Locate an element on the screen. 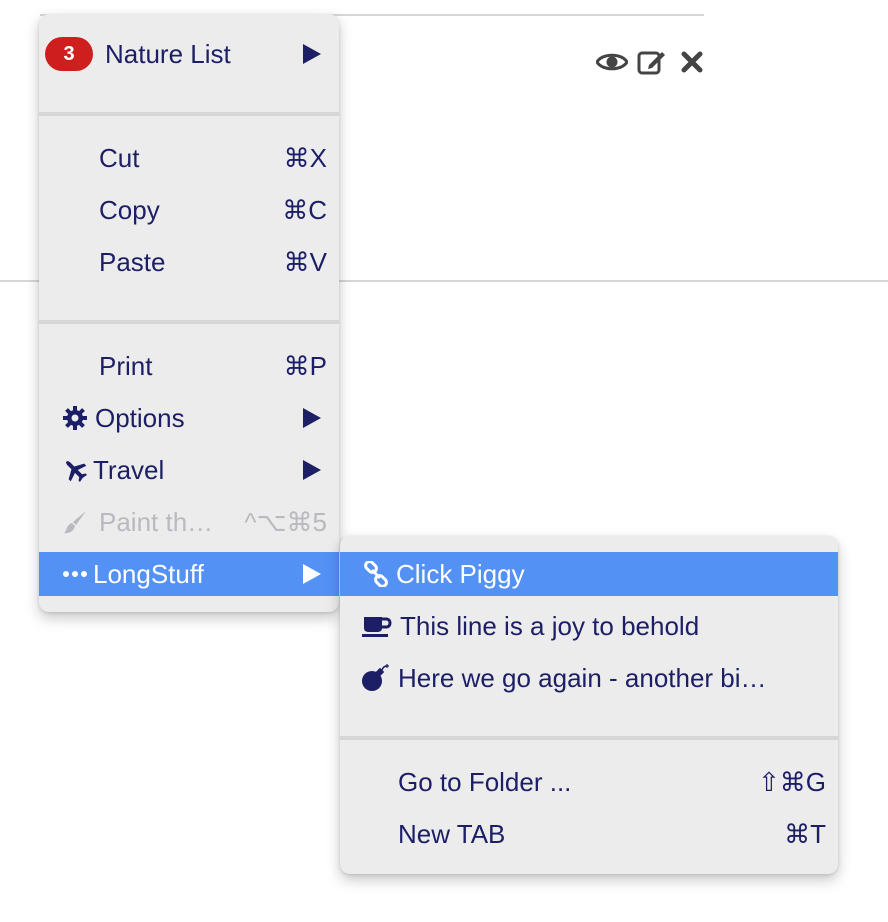 The image size is (888, 922). menu-item-label: Print is located at coordinates (126, 365).